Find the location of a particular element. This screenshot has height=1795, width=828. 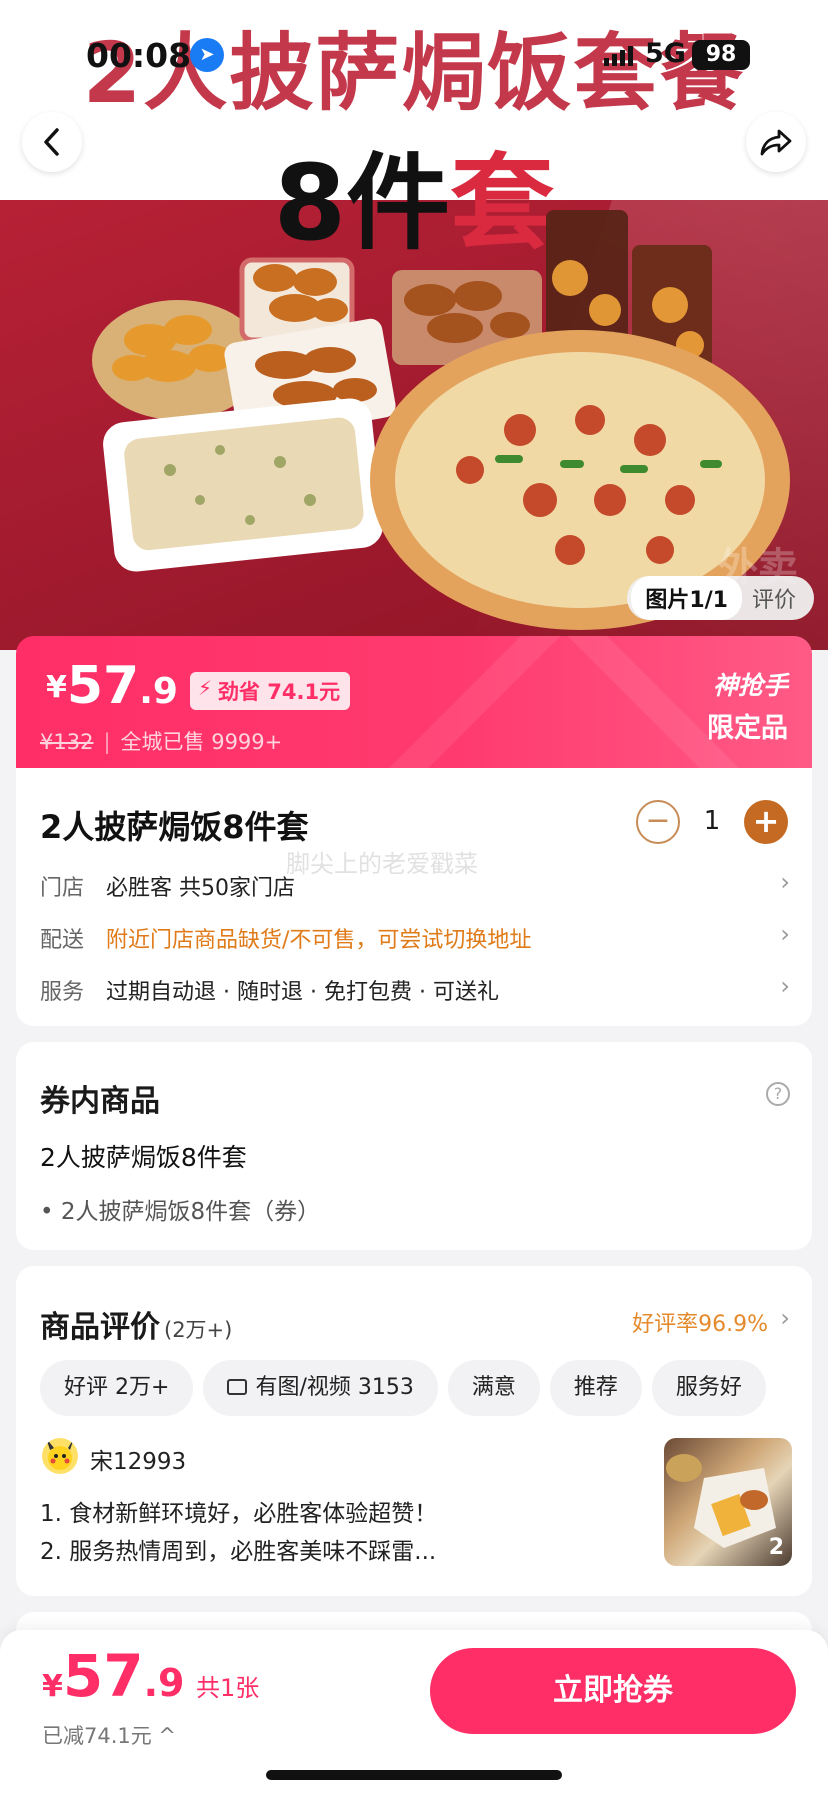

chevron-left-icon is located at coordinates (51, 142).